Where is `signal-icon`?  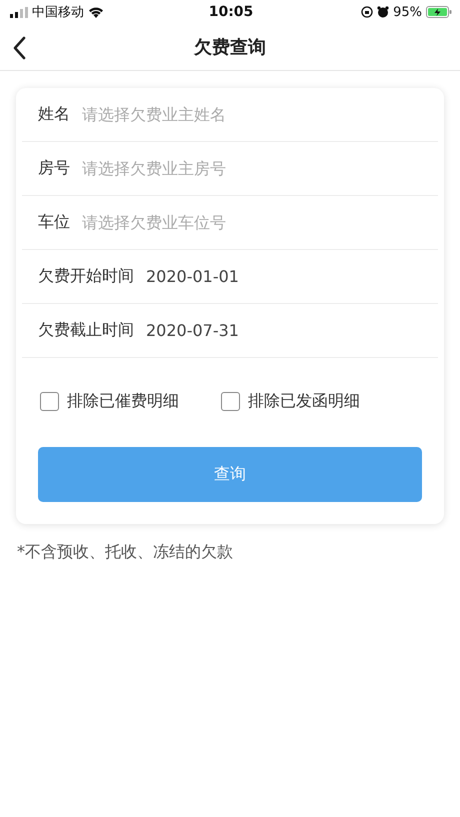 signal-icon is located at coordinates (19, 12).